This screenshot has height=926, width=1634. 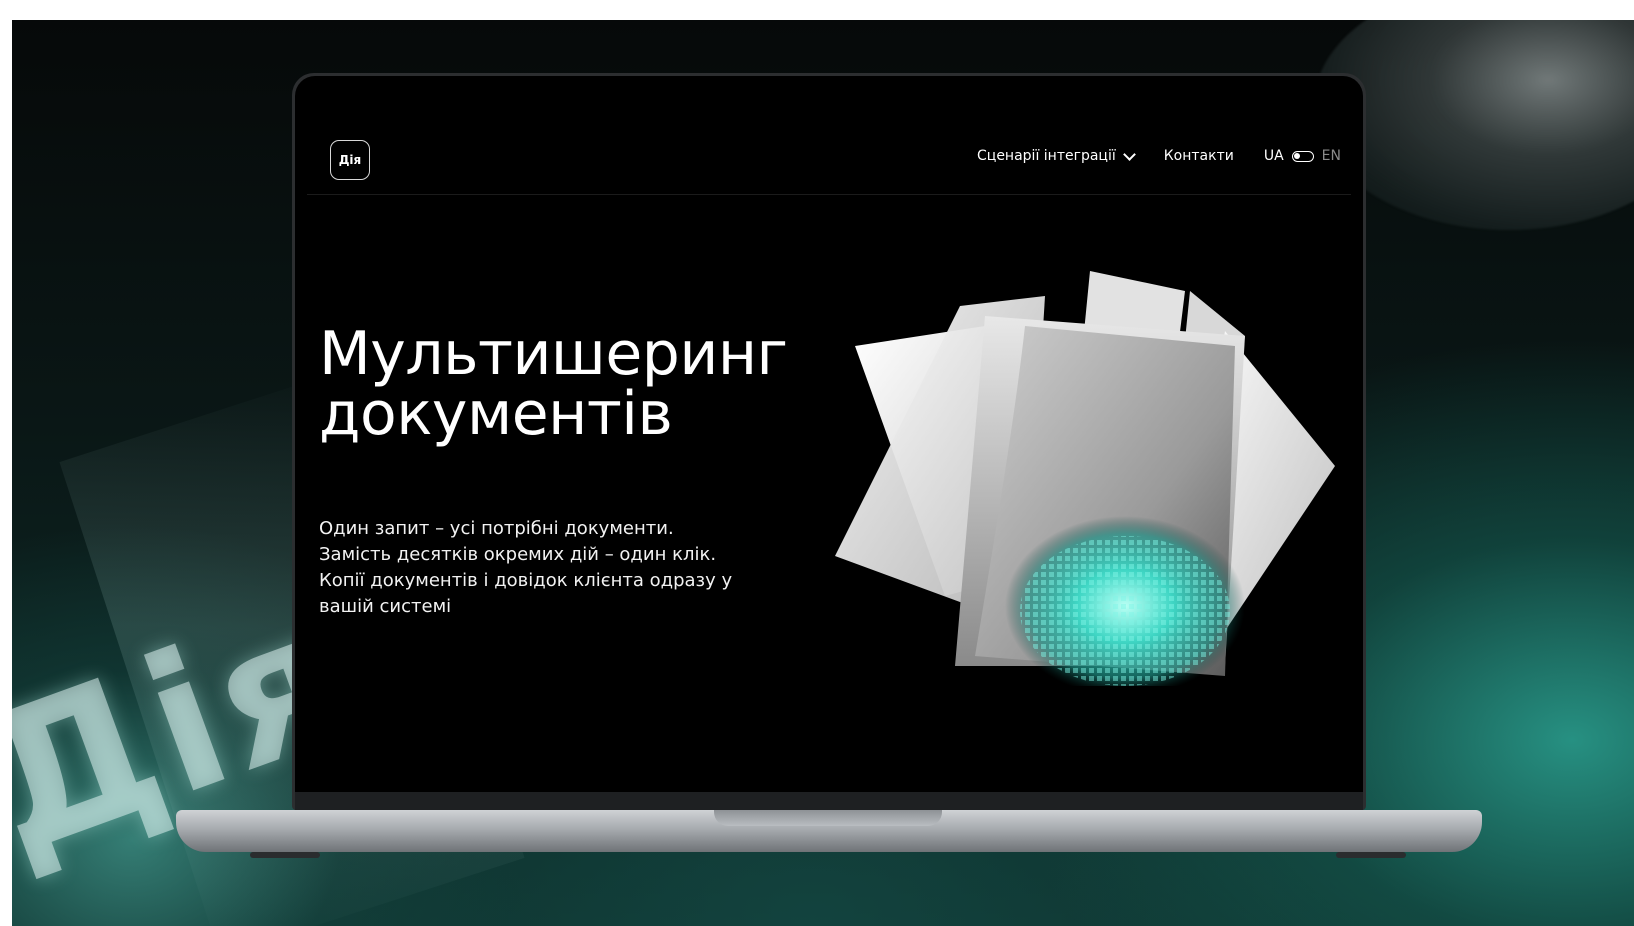 I want to click on lang-en: EN, so click(x=1331, y=156).